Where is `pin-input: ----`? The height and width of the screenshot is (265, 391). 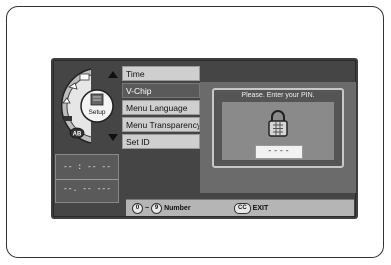 pin-input: ---- is located at coordinates (279, 152).